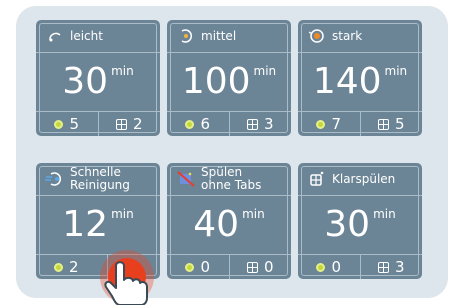 Image resolution: width=454 pixels, height=305 pixels. I want to click on tile-header: stark, so click(360, 36).